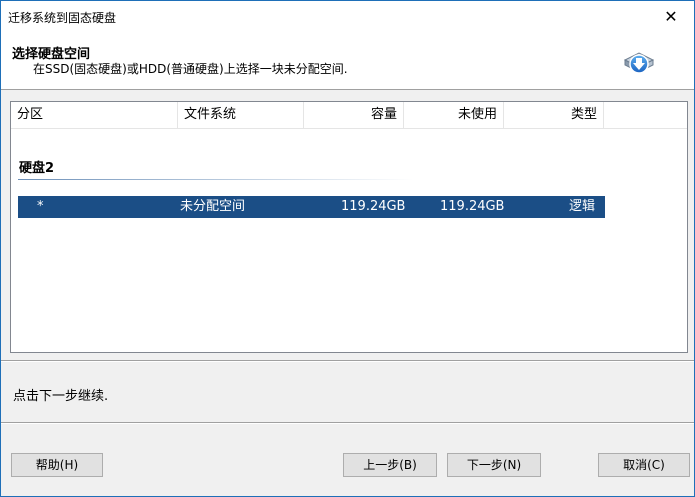 The width and height of the screenshot is (695, 497). I want to click on column-partition: 分区, so click(94, 115).